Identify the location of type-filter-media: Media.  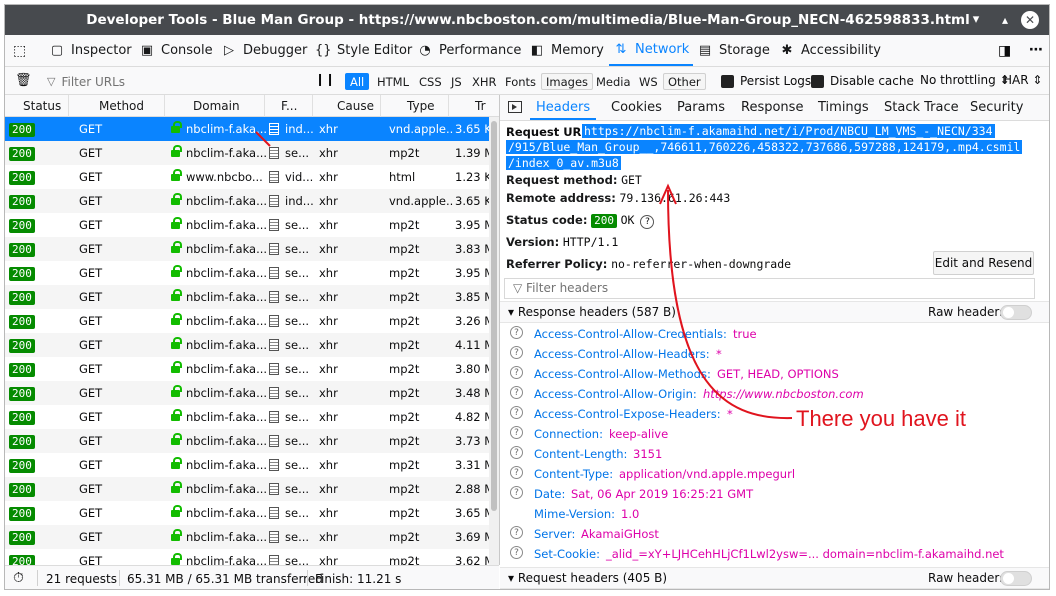
(613, 81).